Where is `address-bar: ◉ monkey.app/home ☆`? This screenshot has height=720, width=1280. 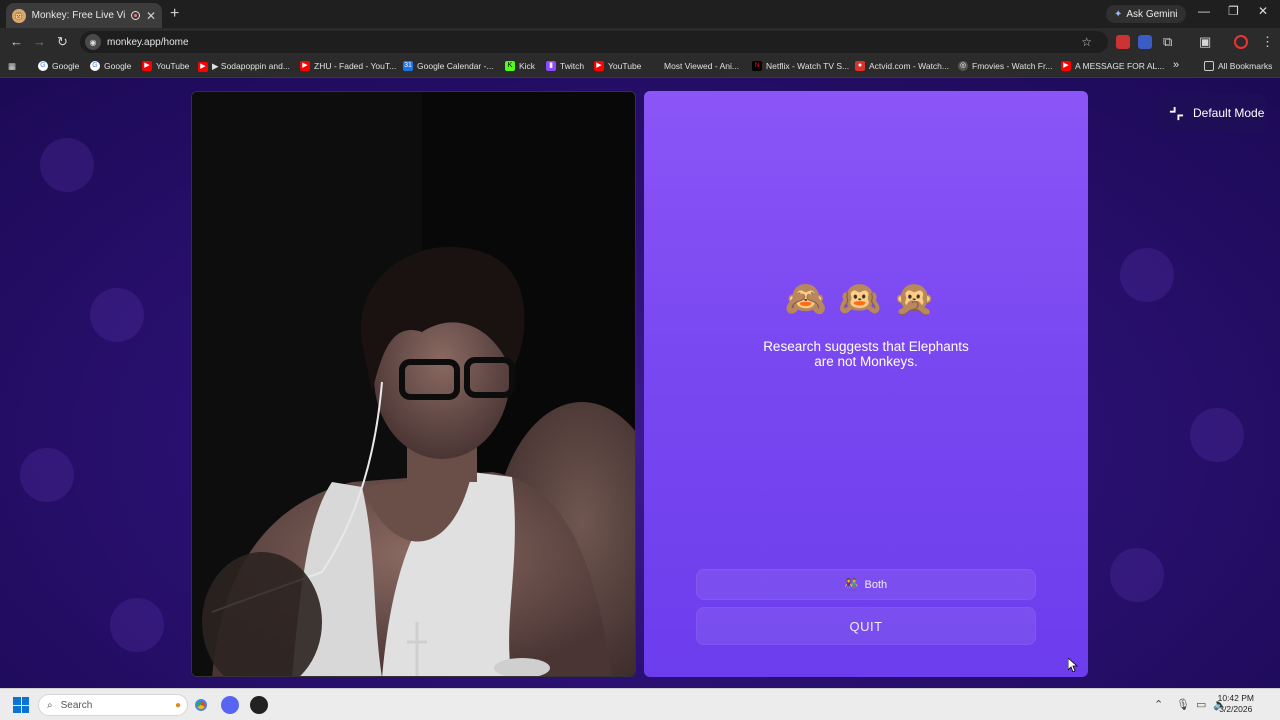
address-bar: ◉ monkey.app/home ☆ is located at coordinates (594, 42).